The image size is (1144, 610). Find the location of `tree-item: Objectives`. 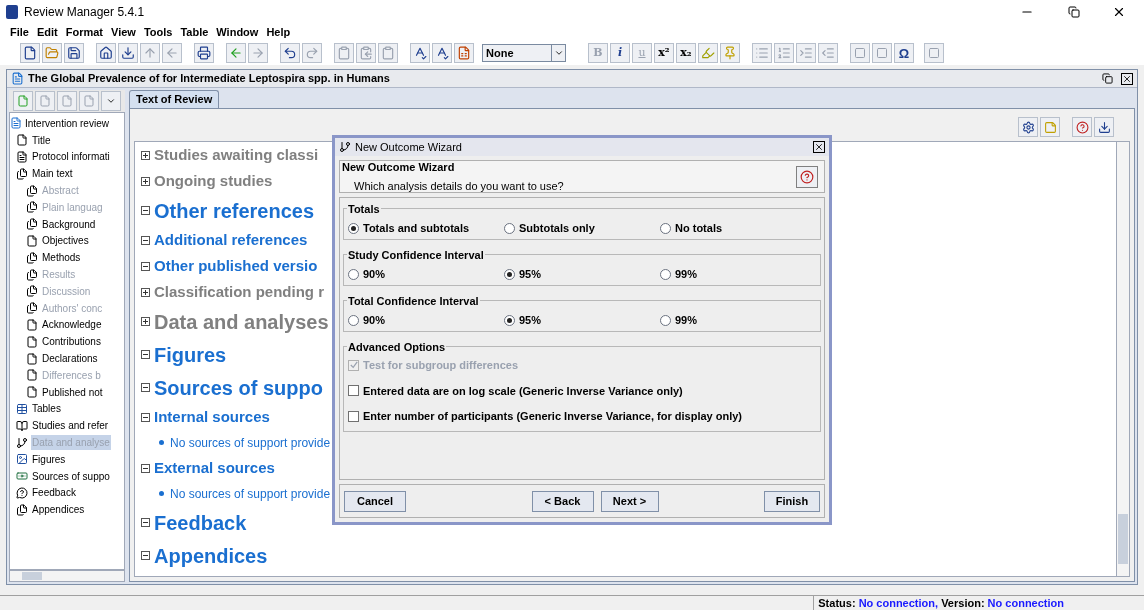

tree-item: Objectives is located at coordinates (65, 241).